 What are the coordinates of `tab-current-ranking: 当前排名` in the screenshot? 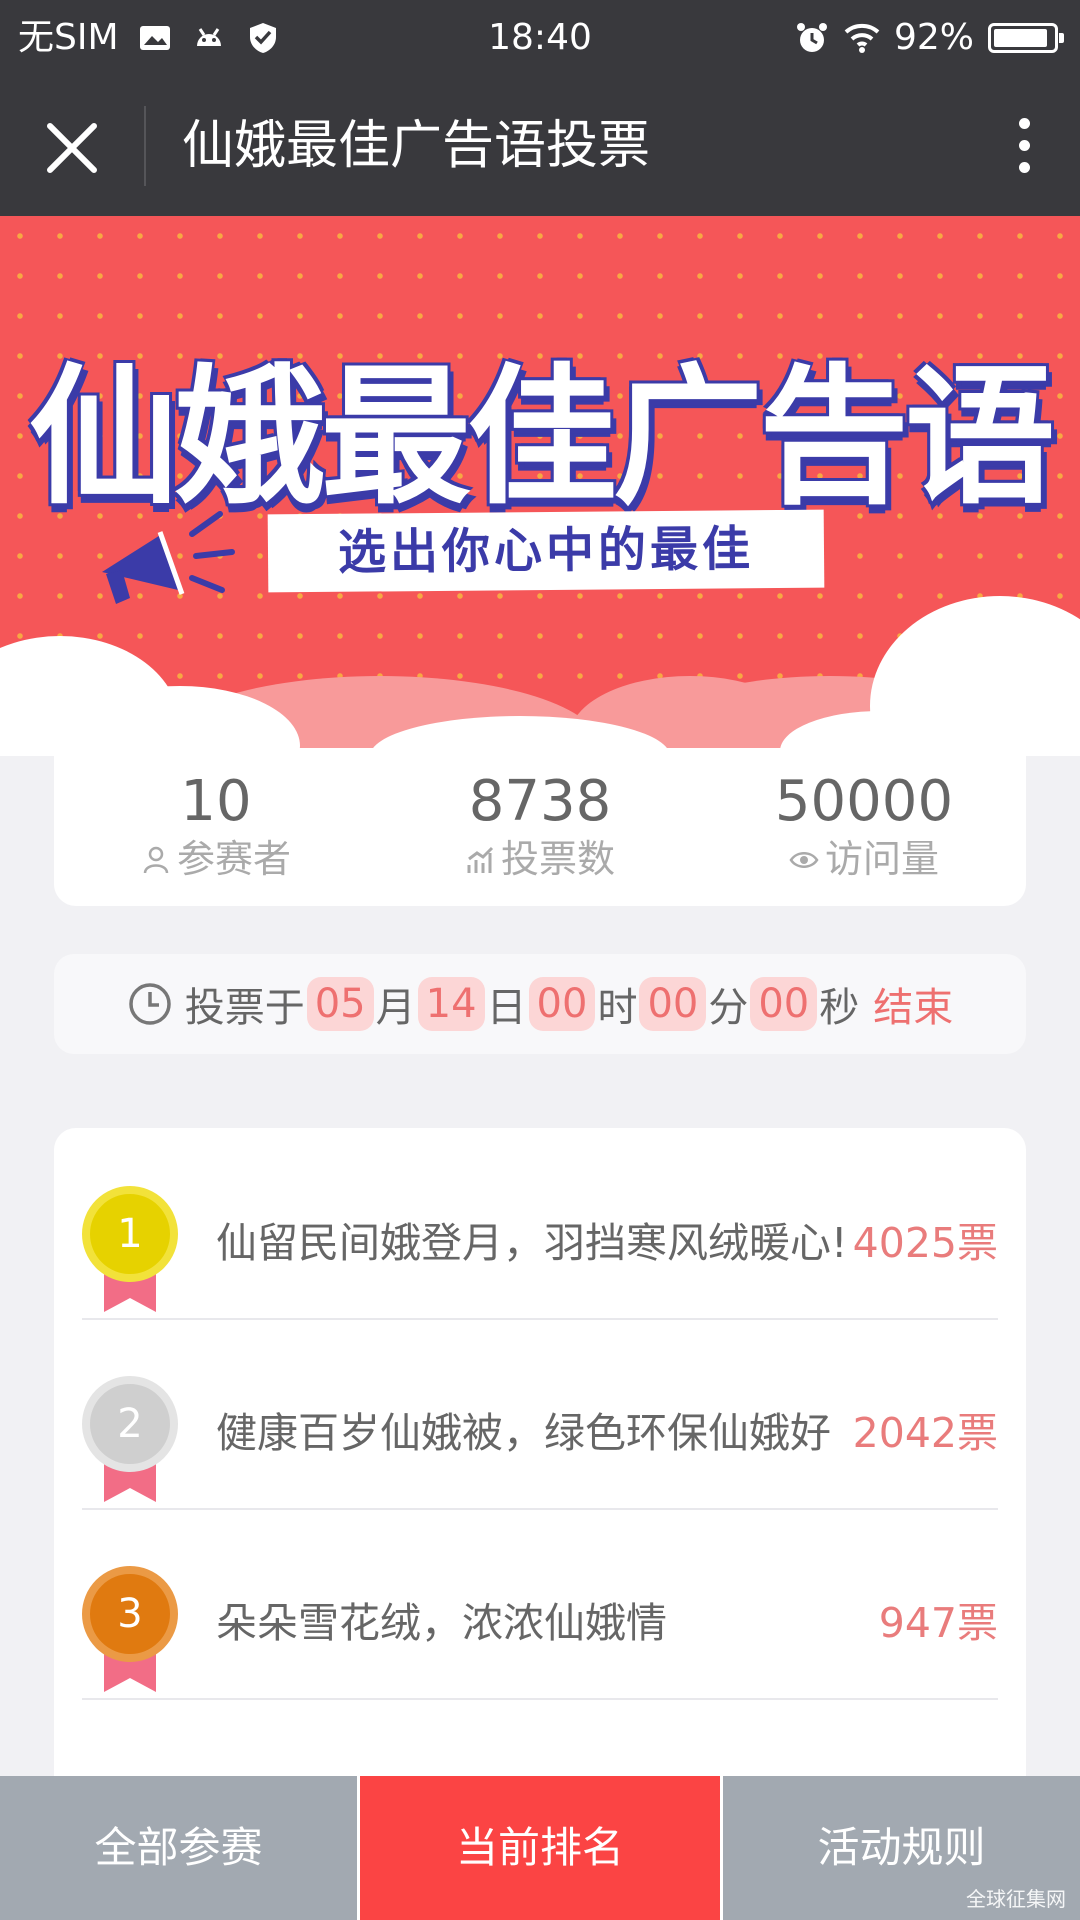 It's located at (538, 1848).